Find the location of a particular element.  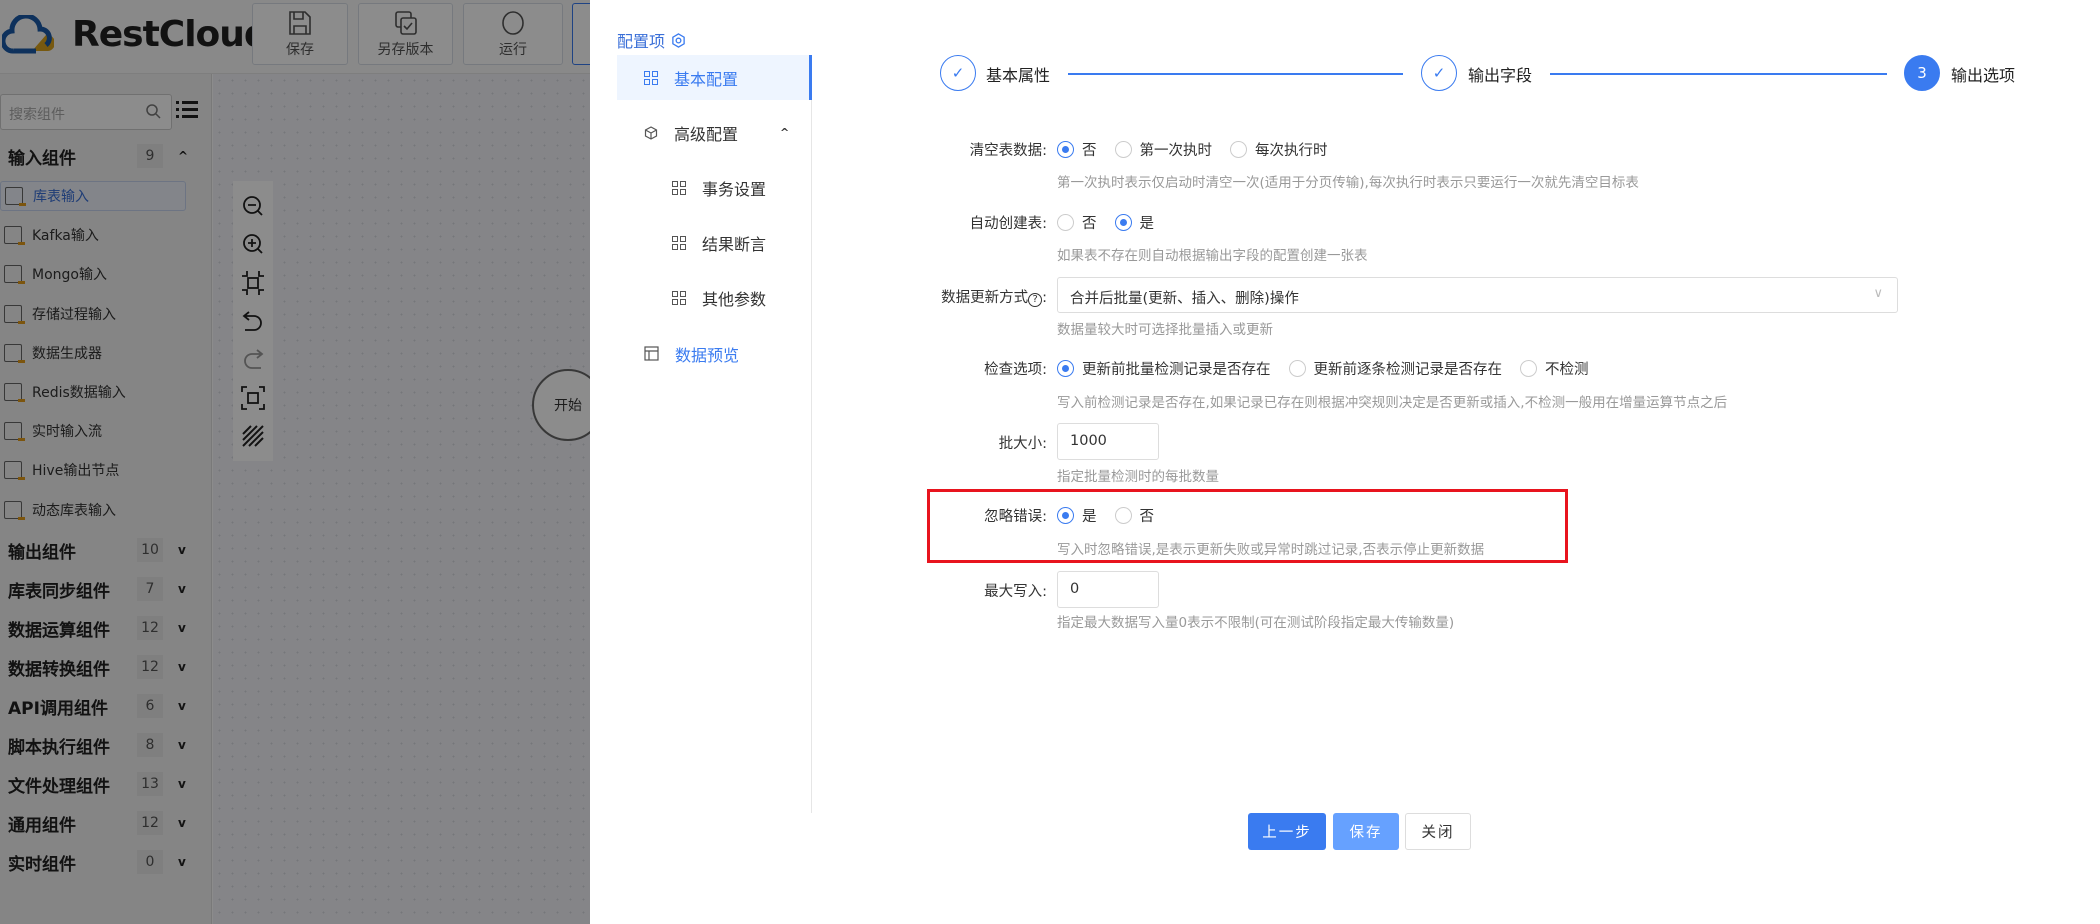

nav-label: 结果断言 is located at coordinates (734, 244).